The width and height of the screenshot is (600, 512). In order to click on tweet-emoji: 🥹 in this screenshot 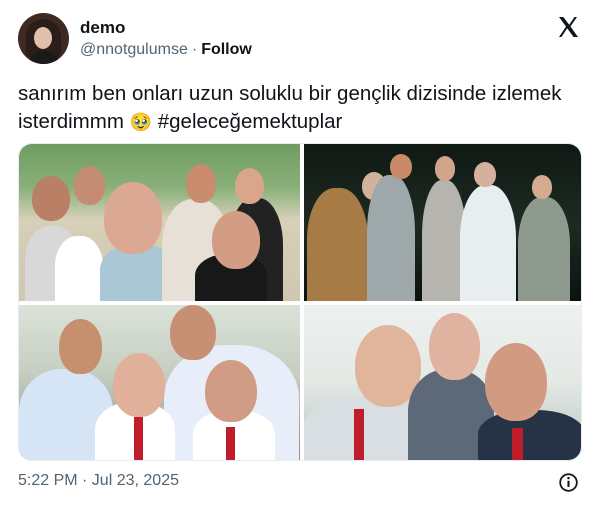, I will do `click(141, 122)`.